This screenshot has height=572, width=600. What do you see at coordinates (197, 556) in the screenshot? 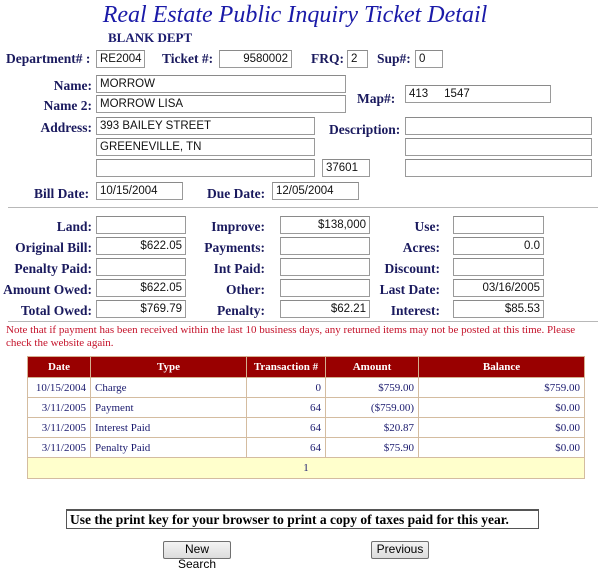
I see `new-search-button: New Search` at bounding box center [197, 556].